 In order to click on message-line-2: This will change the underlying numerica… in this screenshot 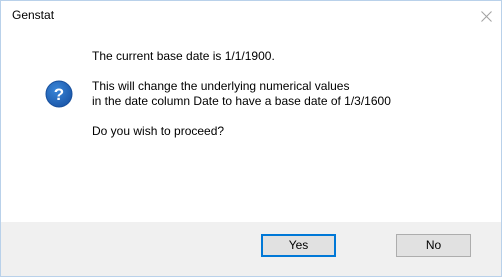, I will do `click(221, 86)`.